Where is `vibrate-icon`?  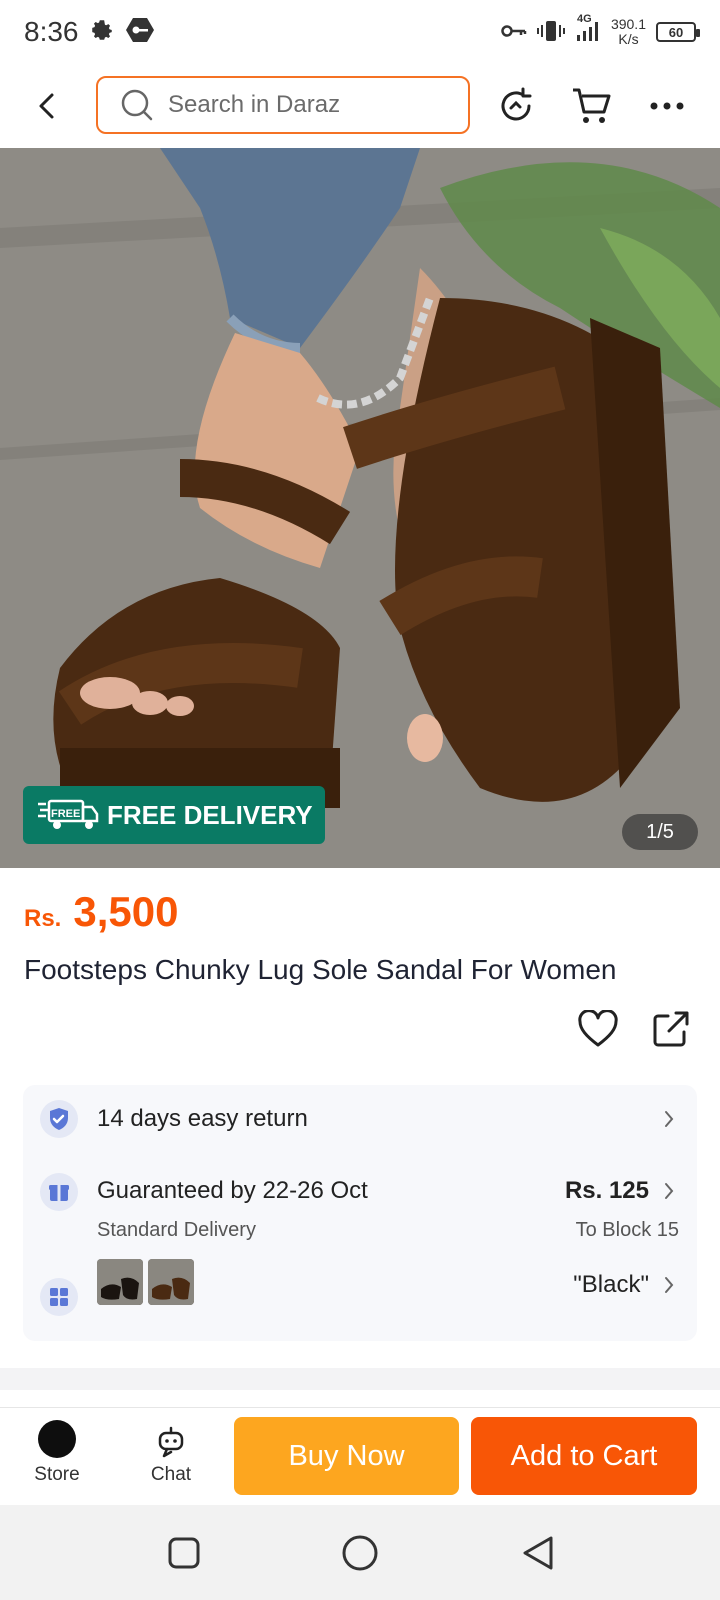 vibrate-icon is located at coordinates (550, 32).